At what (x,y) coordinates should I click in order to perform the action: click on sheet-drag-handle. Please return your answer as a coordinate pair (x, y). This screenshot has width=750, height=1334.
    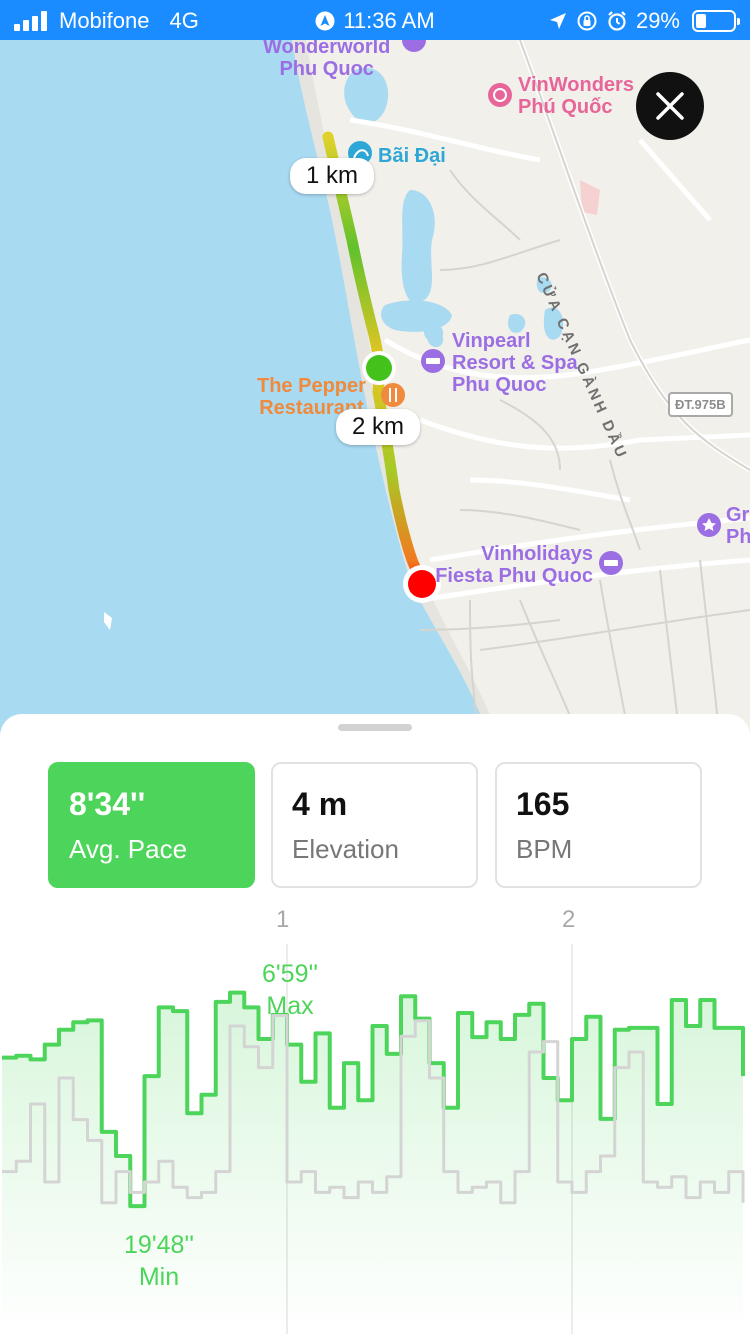
    Looking at the image, I should click on (375, 727).